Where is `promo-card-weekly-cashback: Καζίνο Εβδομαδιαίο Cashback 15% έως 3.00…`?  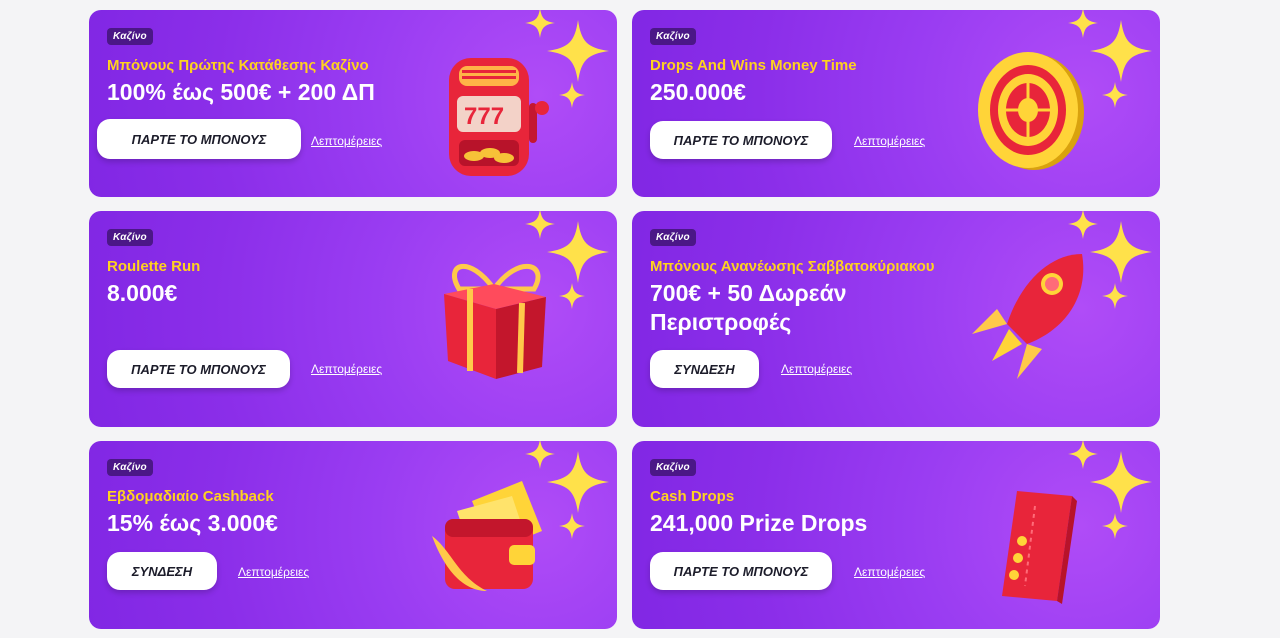 promo-card-weekly-cashback: Καζίνο Εβδομαδιαίο Cashback 15% έως 3.00… is located at coordinates (353, 535).